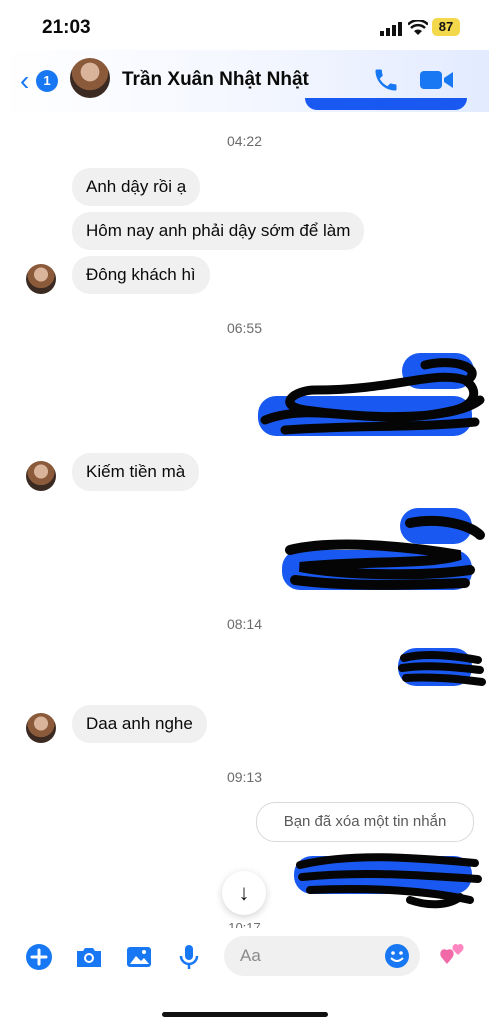 This screenshot has width=489, height=1024. What do you see at coordinates (139, 724) in the screenshot?
I see `received-message: Daa anh nghe` at bounding box center [139, 724].